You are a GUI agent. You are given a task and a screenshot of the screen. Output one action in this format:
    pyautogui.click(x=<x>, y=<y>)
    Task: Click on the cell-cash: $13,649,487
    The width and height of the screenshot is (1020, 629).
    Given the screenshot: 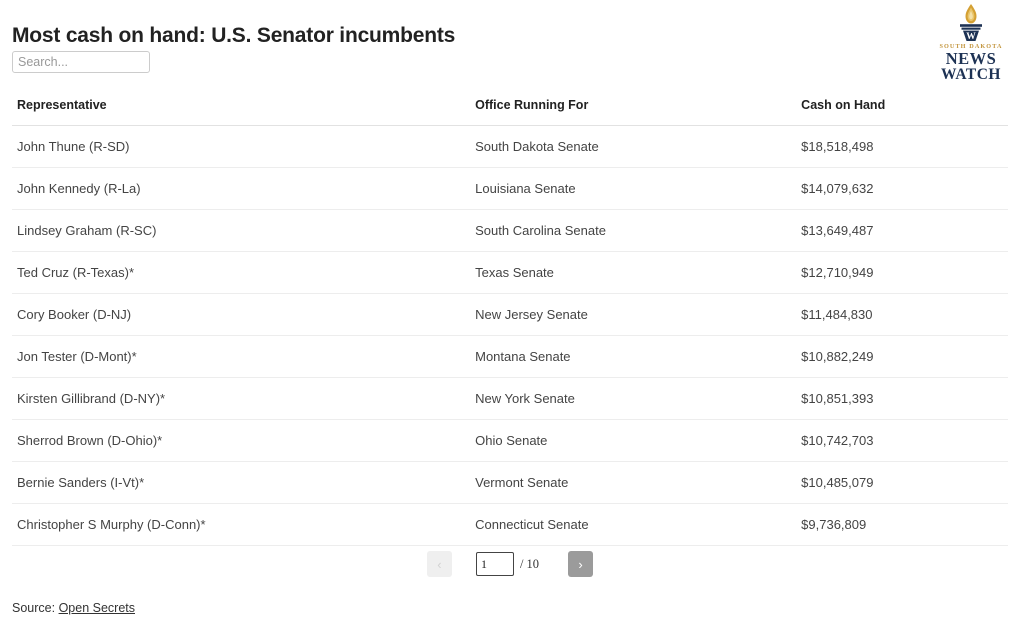 What is the action you would take?
    pyautogui.click(x=902, y=230)
    